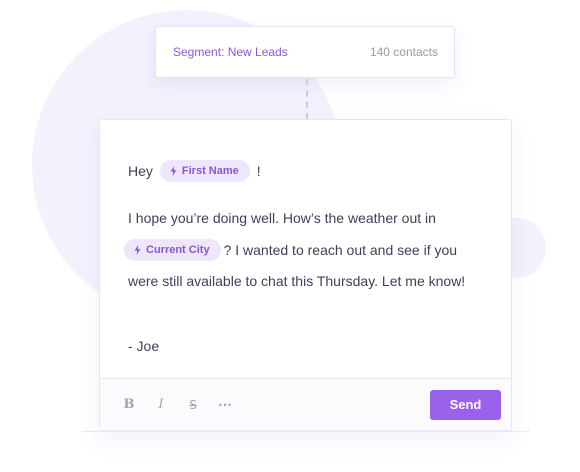  Describe the element at coordinates (140, 171) in the screenshot. I see `greeting-text: Hey` at that location.